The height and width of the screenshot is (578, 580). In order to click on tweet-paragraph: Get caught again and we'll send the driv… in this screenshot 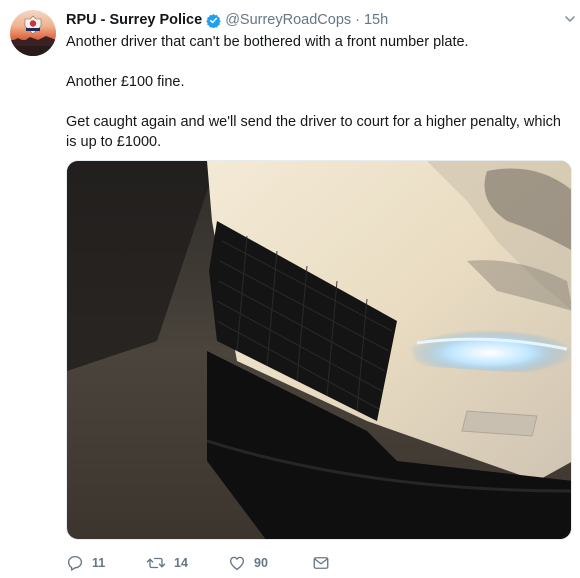, I will do `click(313, 132)`.